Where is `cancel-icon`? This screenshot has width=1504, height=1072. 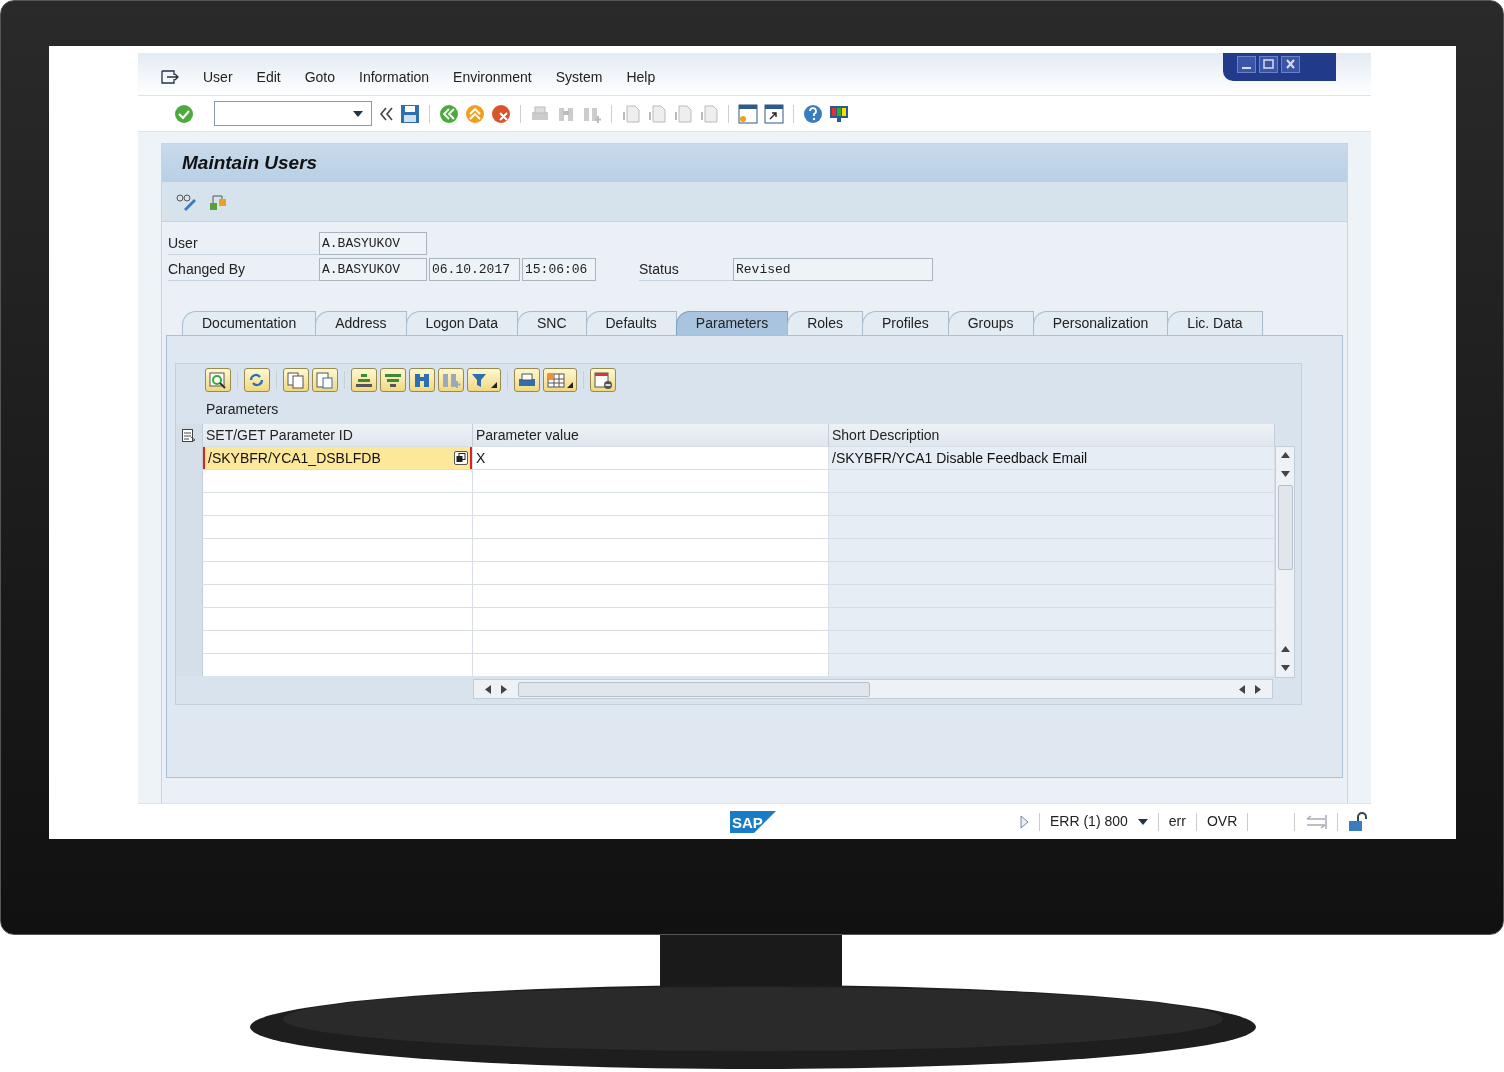
cancel-icon is located at coordinates (501, 113).